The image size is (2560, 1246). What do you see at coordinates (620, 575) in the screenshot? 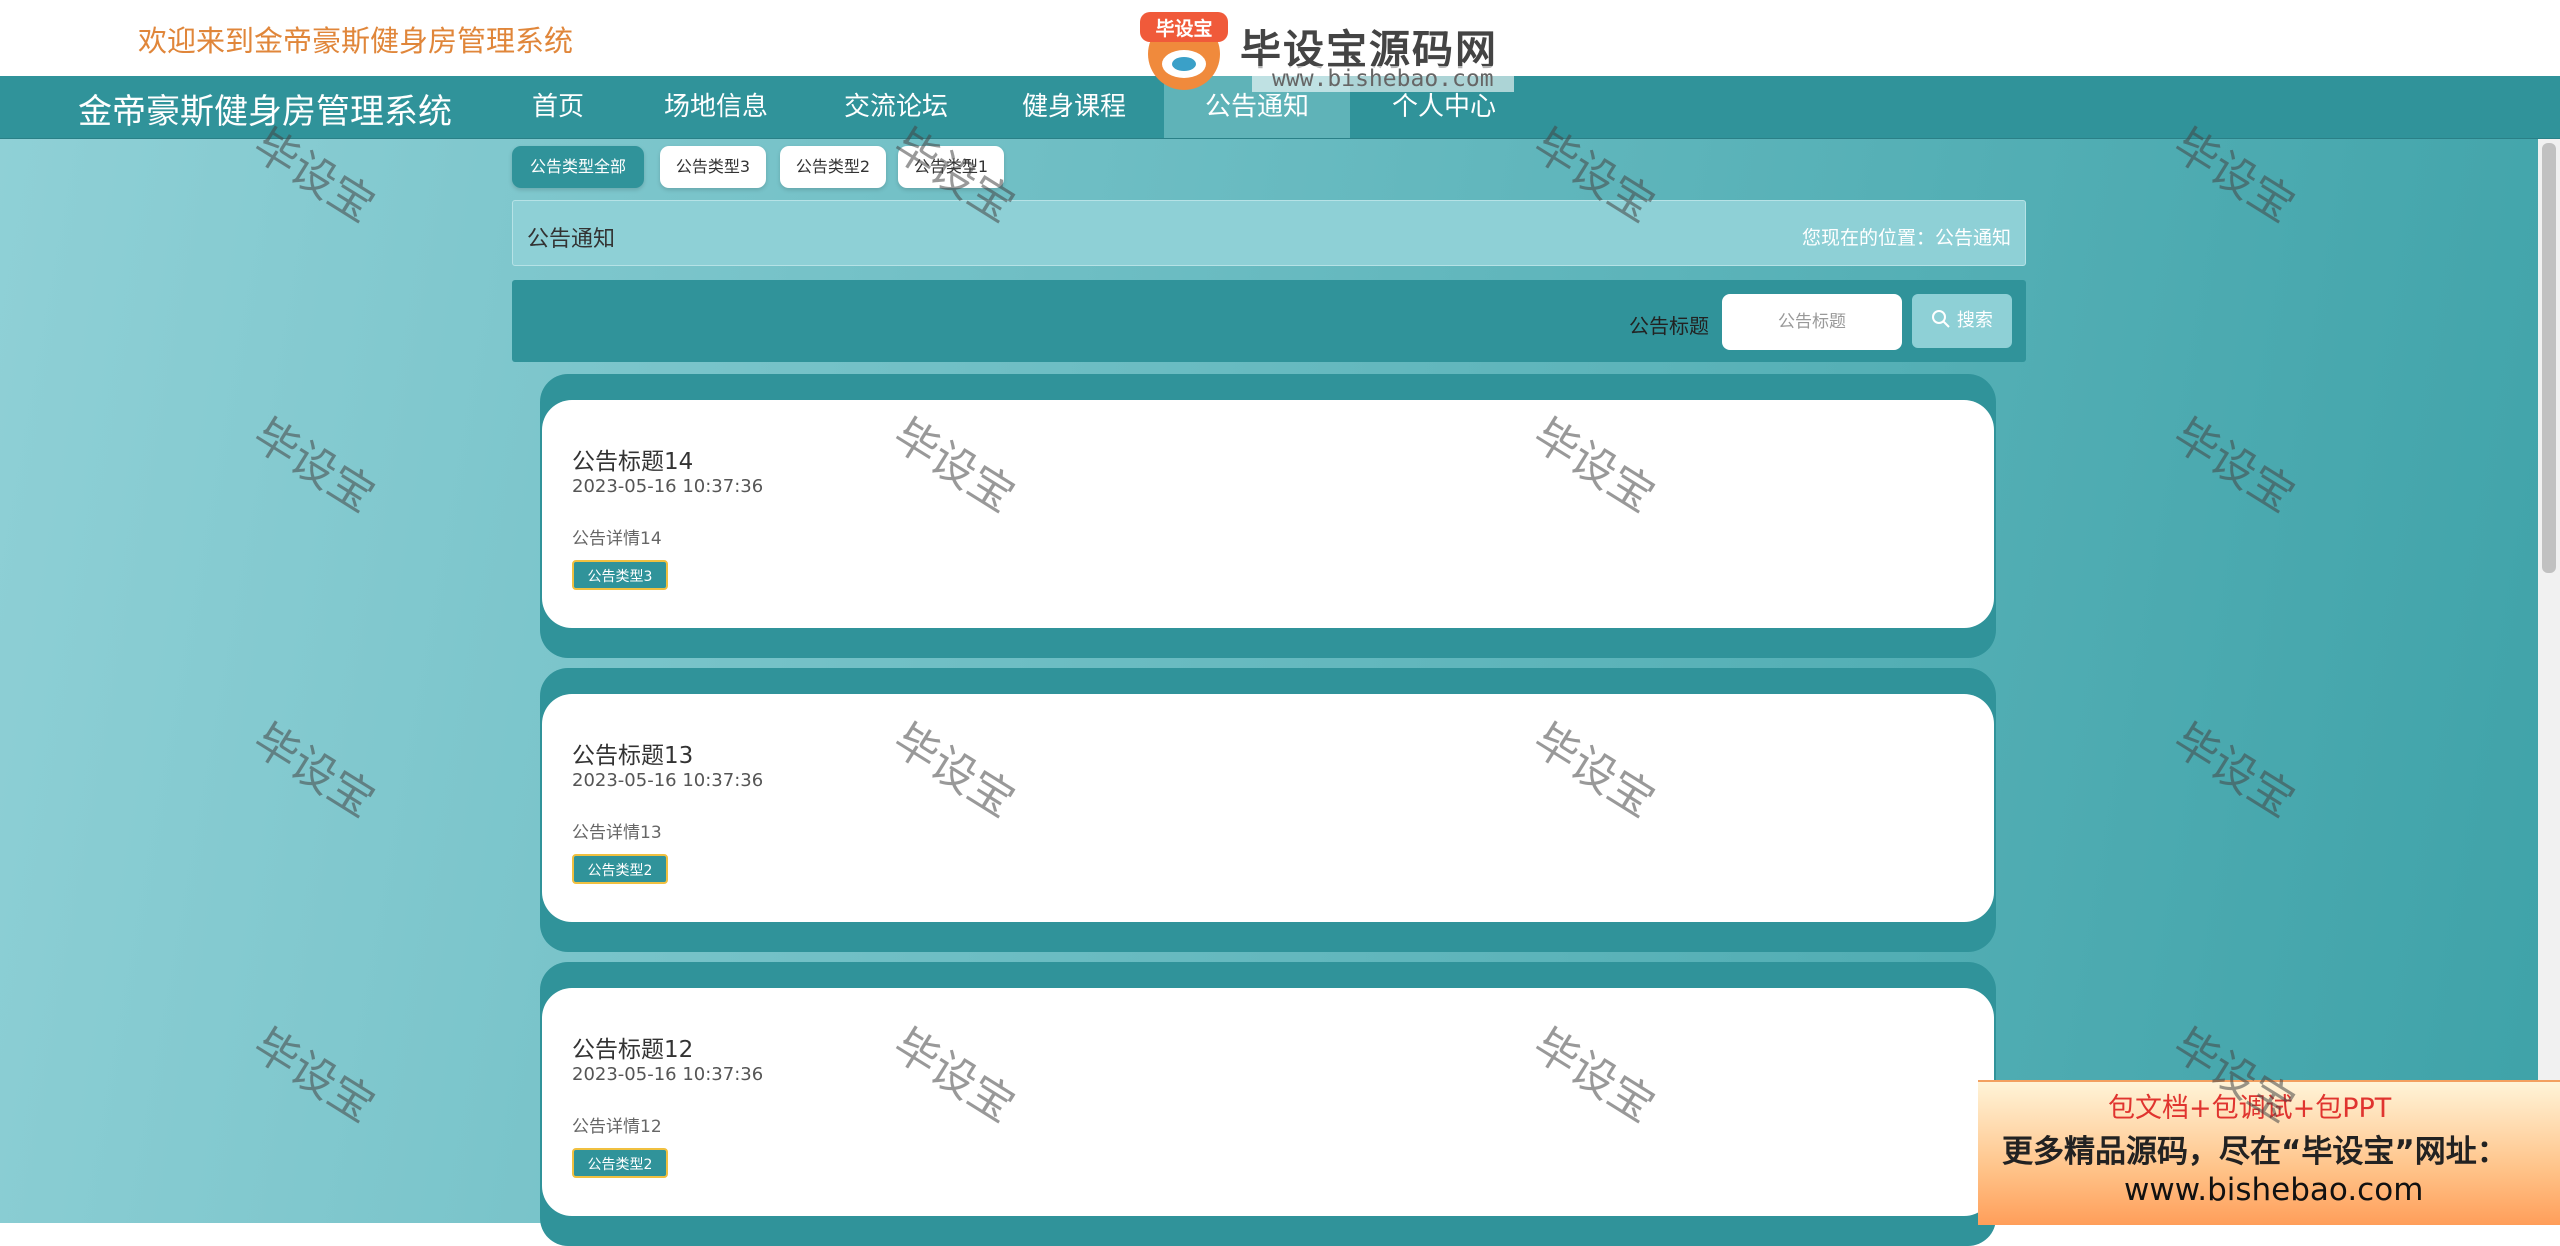
I see `notice-type-tag: 公告类型3` at bounding box center [620, 575].